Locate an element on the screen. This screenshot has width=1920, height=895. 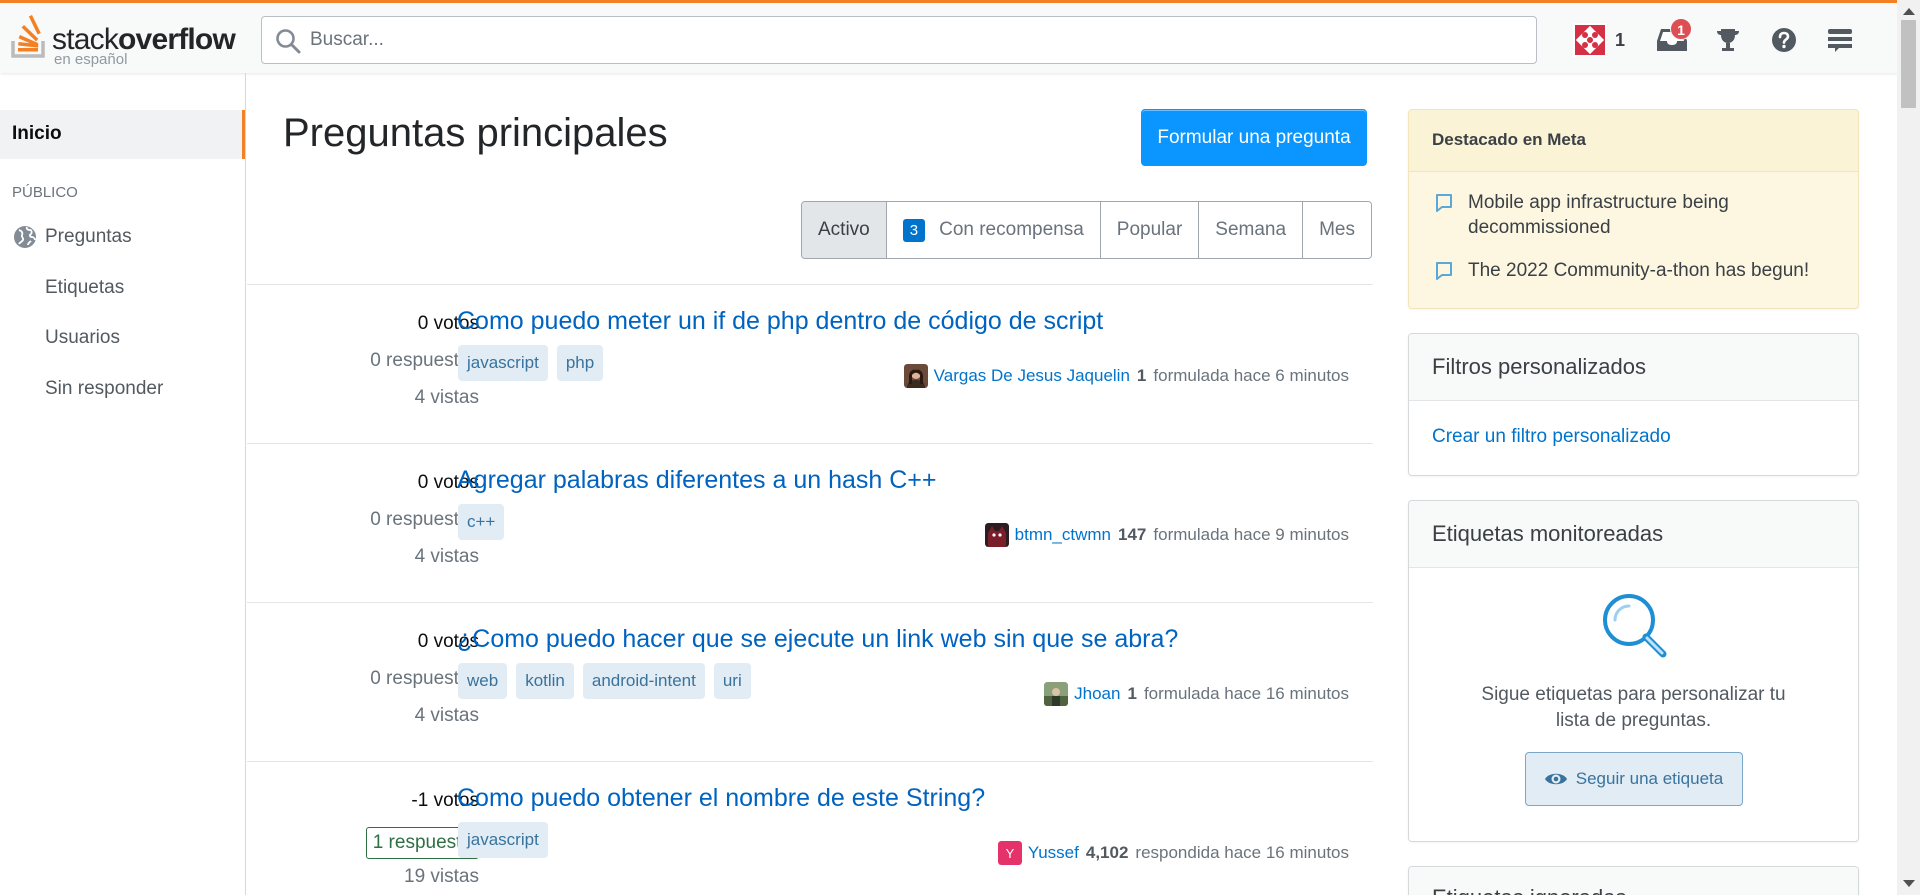
question-owner: Jhoan 1 formulada hace 16 minutos is located at coordinates (1196, 694).